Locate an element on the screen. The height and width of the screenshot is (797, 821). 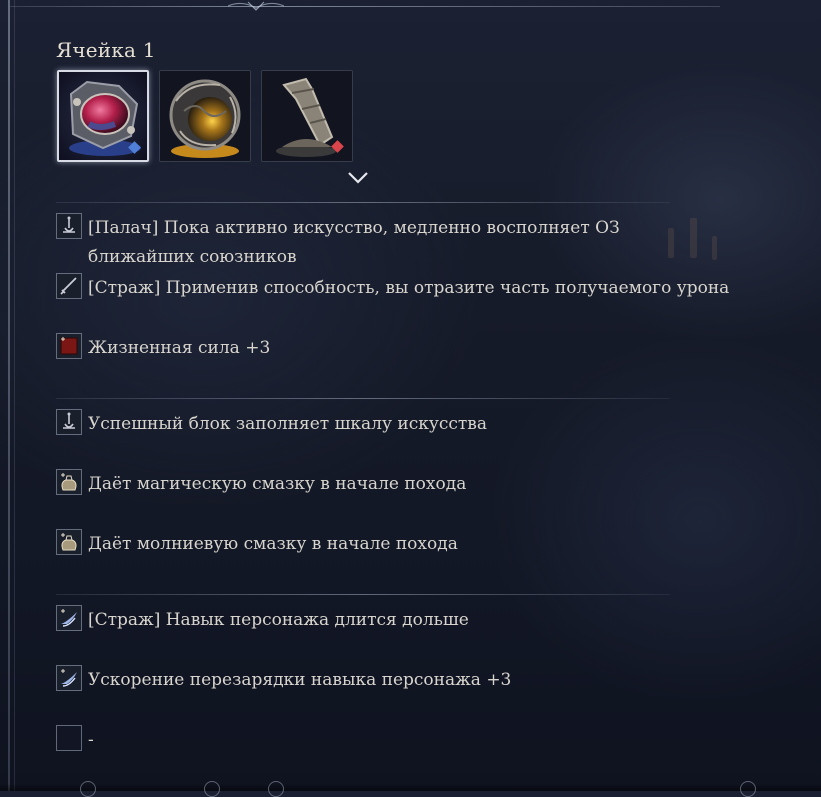
background-candle is located at coordinates (714, 248).